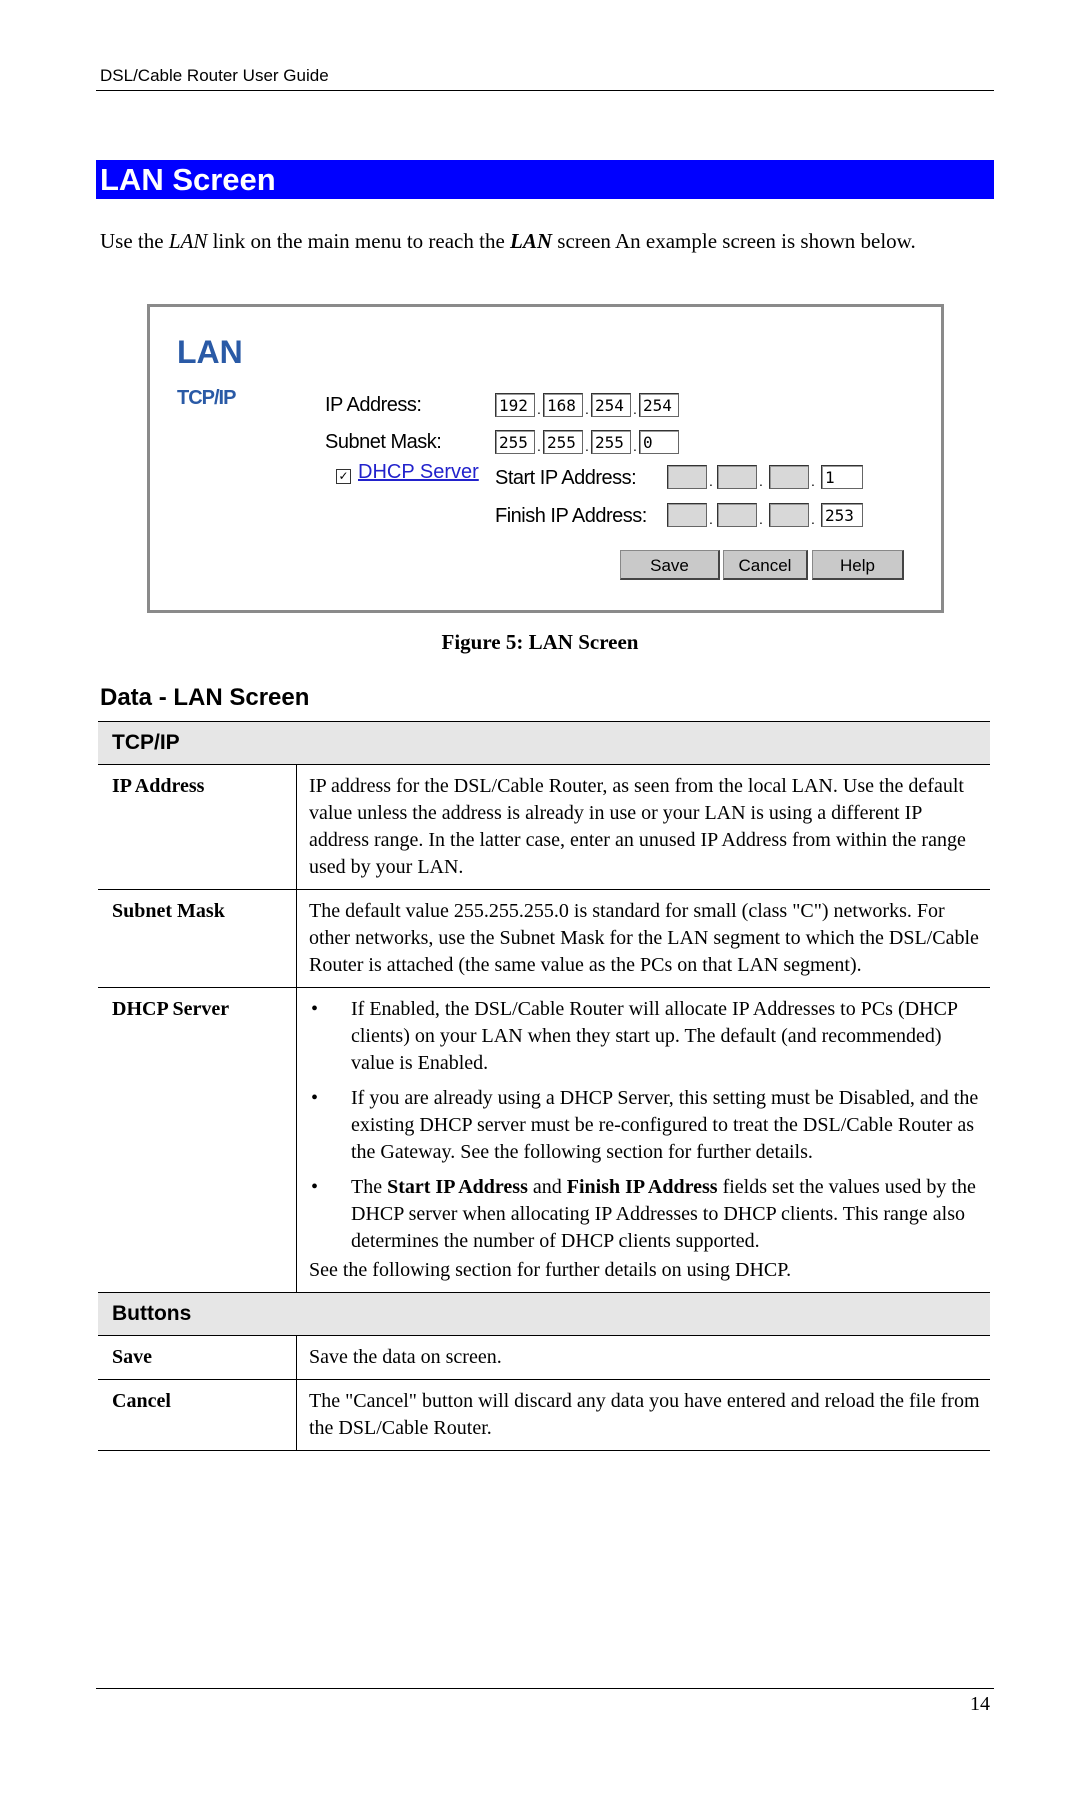 The width and height of the screenshot is (1080, 1819). I want to click on field-name: IP Address, so click(197, 827).